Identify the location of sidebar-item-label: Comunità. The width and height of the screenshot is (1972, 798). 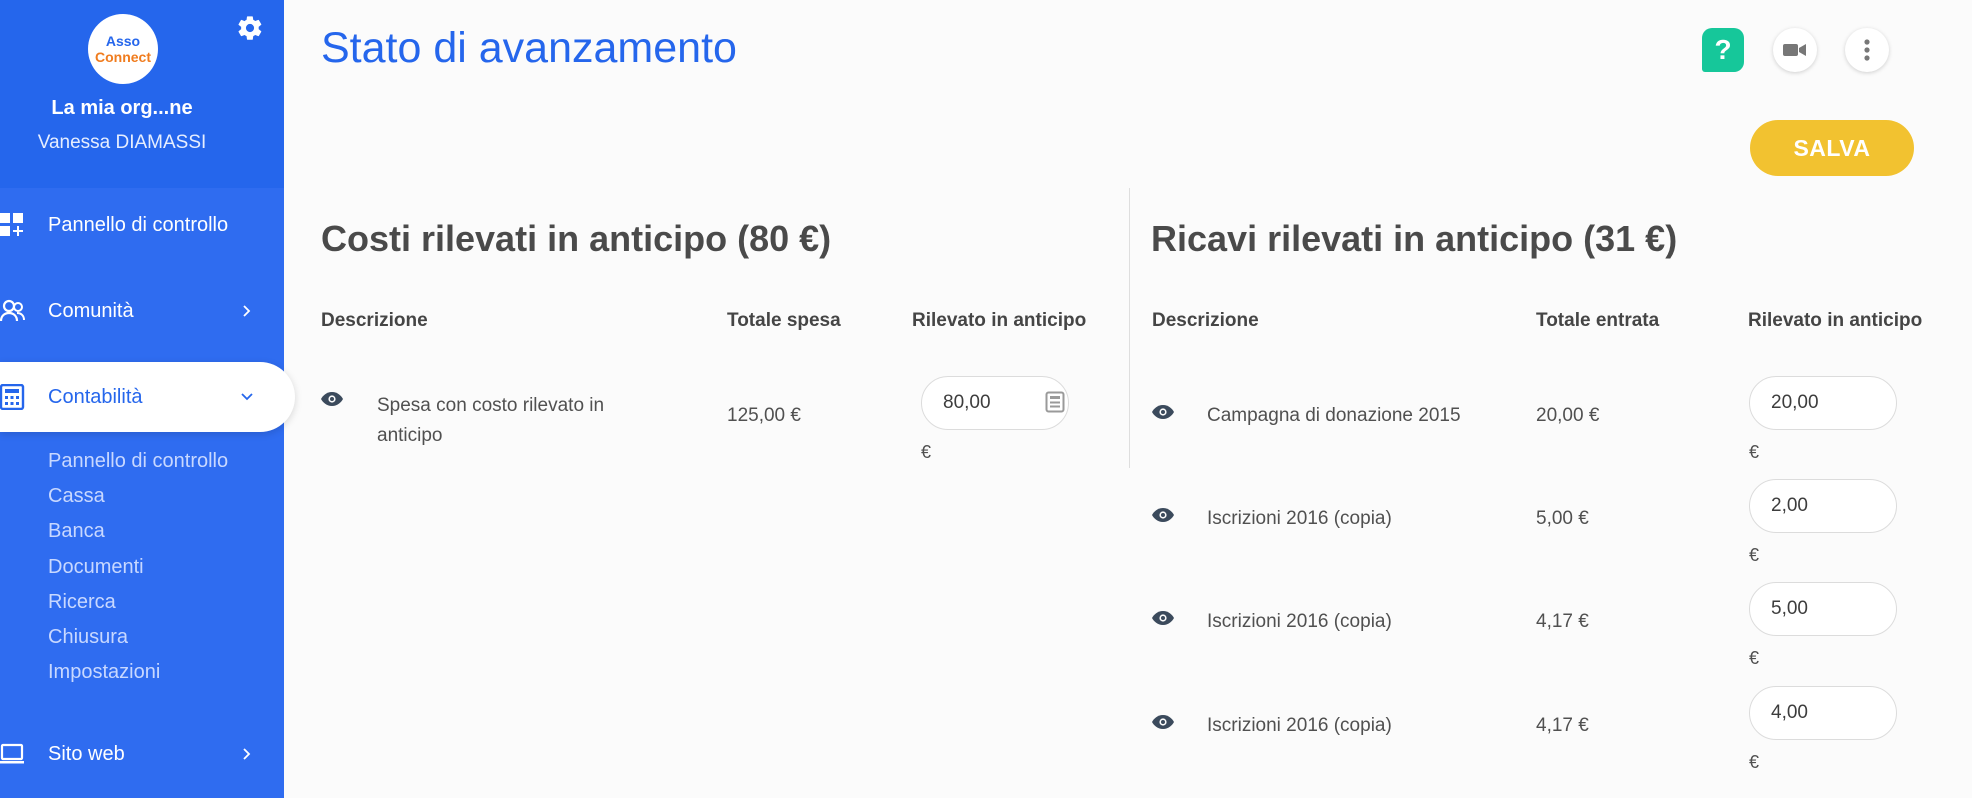
(91, 310).